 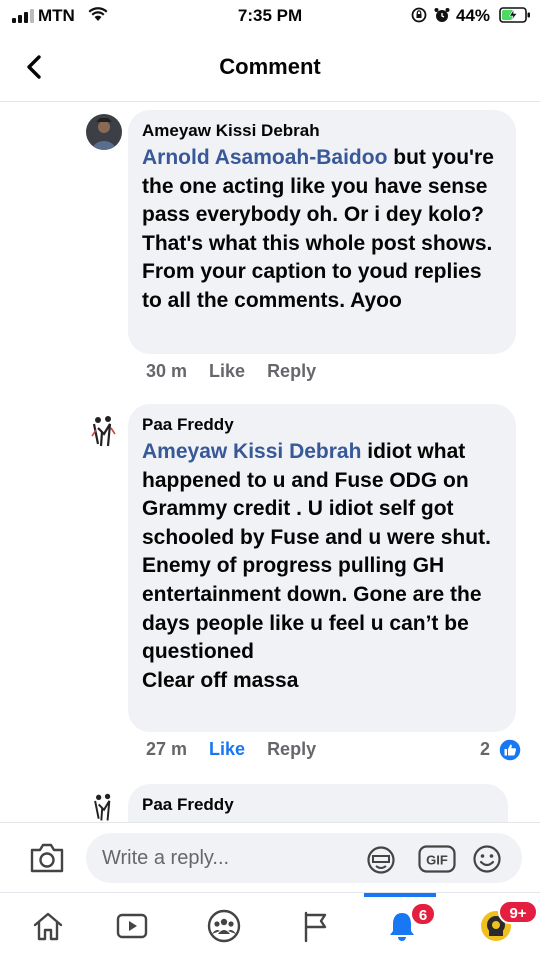 I want to click on battery-percent: 44%, so click(x=473, y=15).